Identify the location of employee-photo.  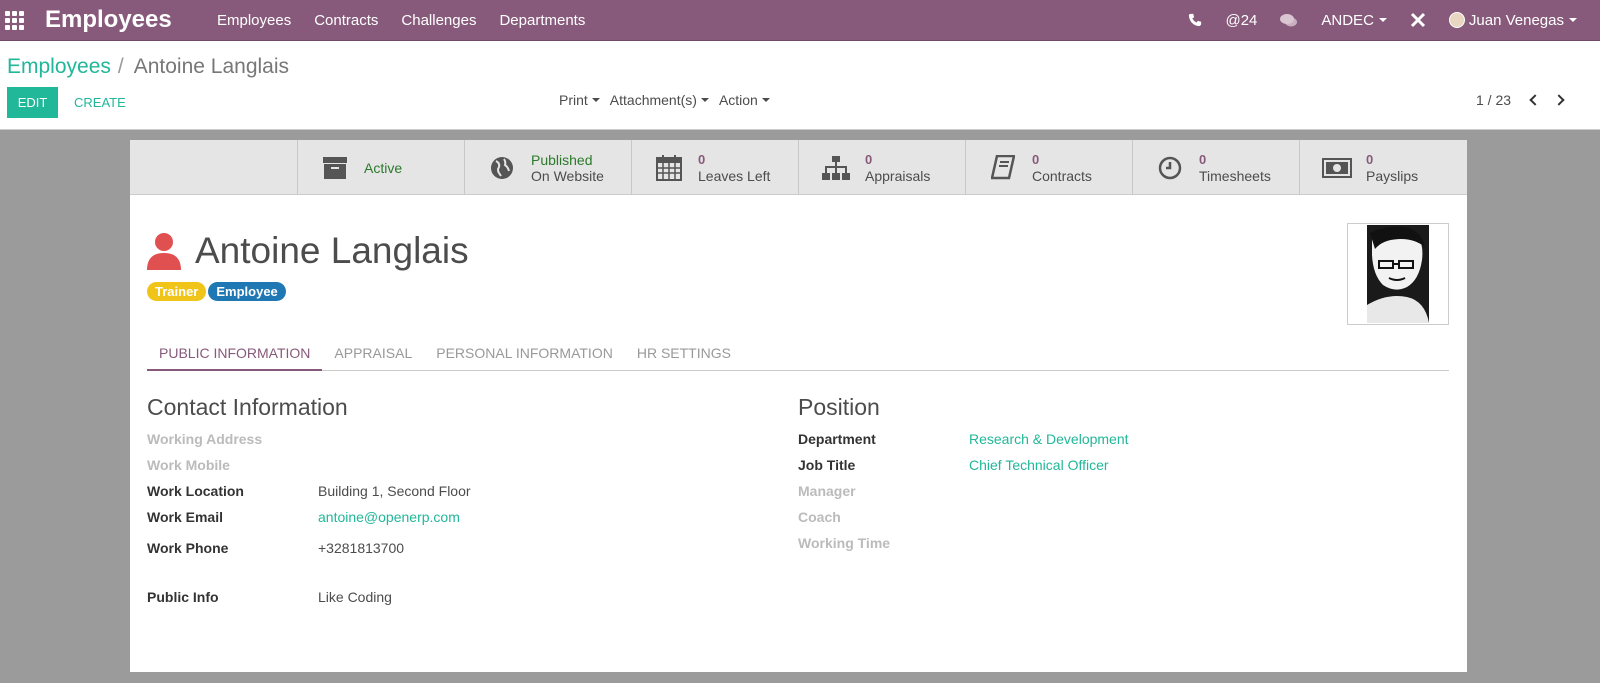
(1398, 274).